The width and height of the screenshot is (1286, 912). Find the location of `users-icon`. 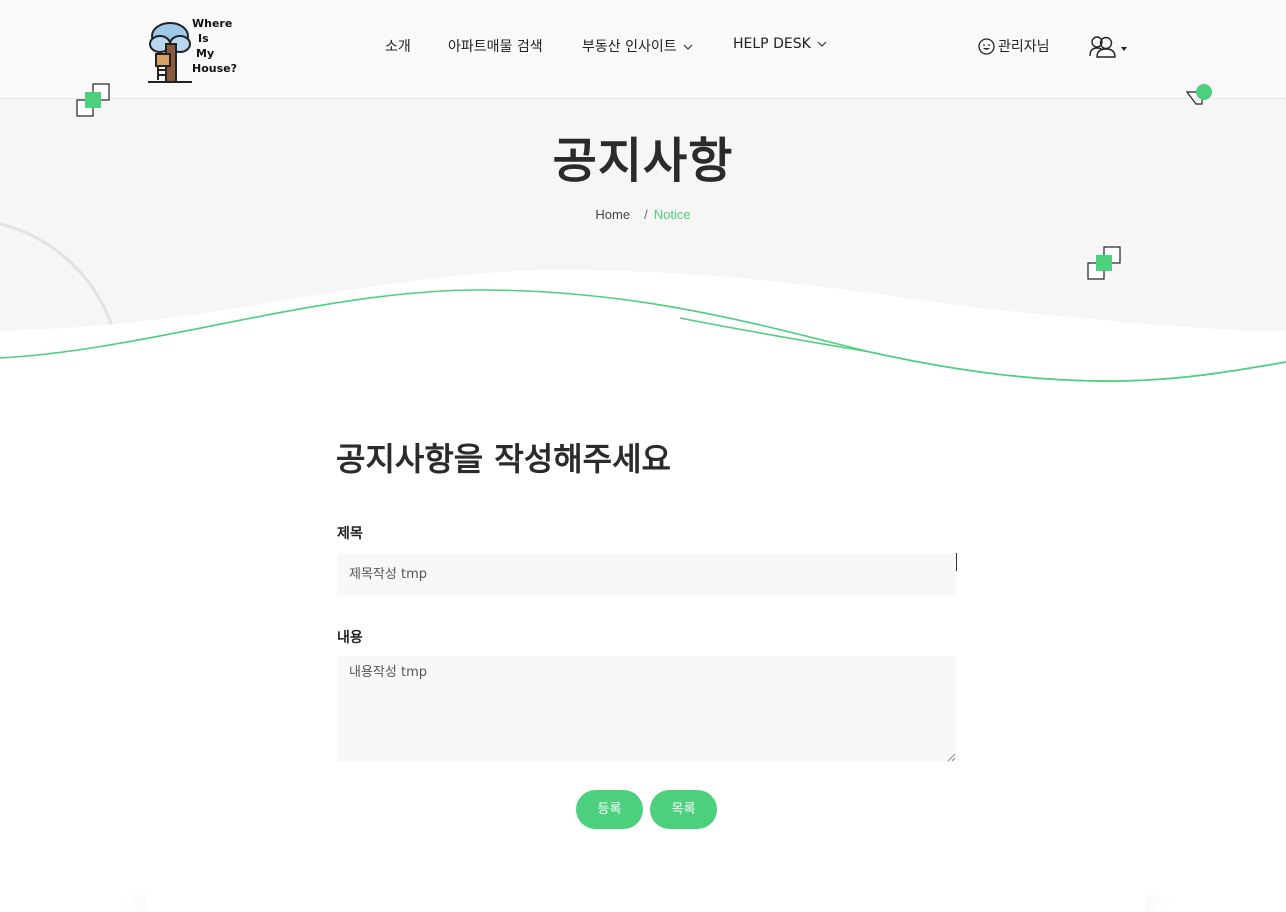

users-icon is located at coordinates (1108, 47).